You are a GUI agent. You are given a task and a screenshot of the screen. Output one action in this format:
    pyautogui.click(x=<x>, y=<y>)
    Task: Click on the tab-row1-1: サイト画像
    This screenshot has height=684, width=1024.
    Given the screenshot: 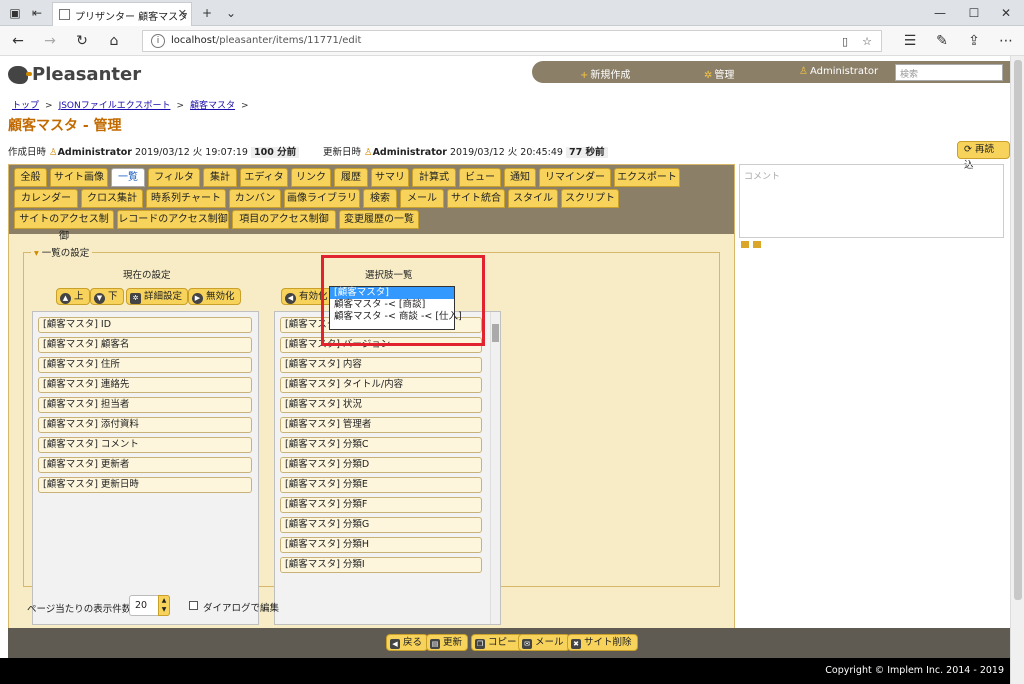 What is the action you would take?
    pyautogui.click(x=79, y=177)
    